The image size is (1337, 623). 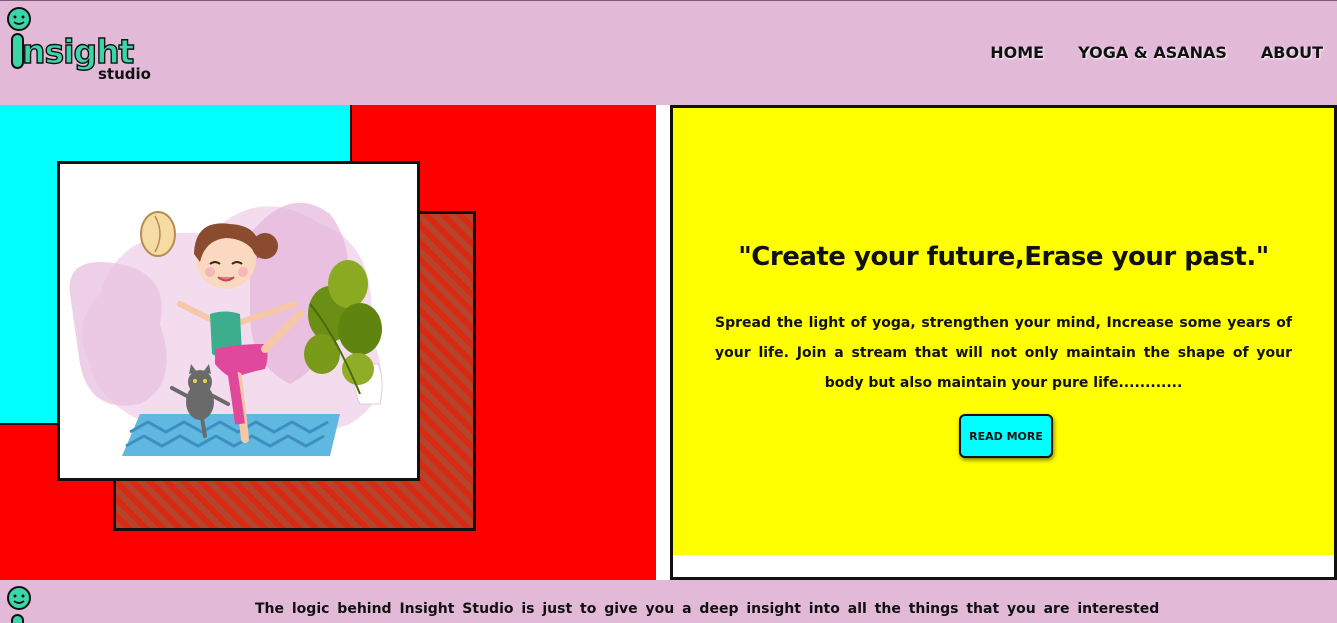 I want to click on main-nav: HOME YOGA & ASANAS ABOUT, so click(x=1156, y=52).